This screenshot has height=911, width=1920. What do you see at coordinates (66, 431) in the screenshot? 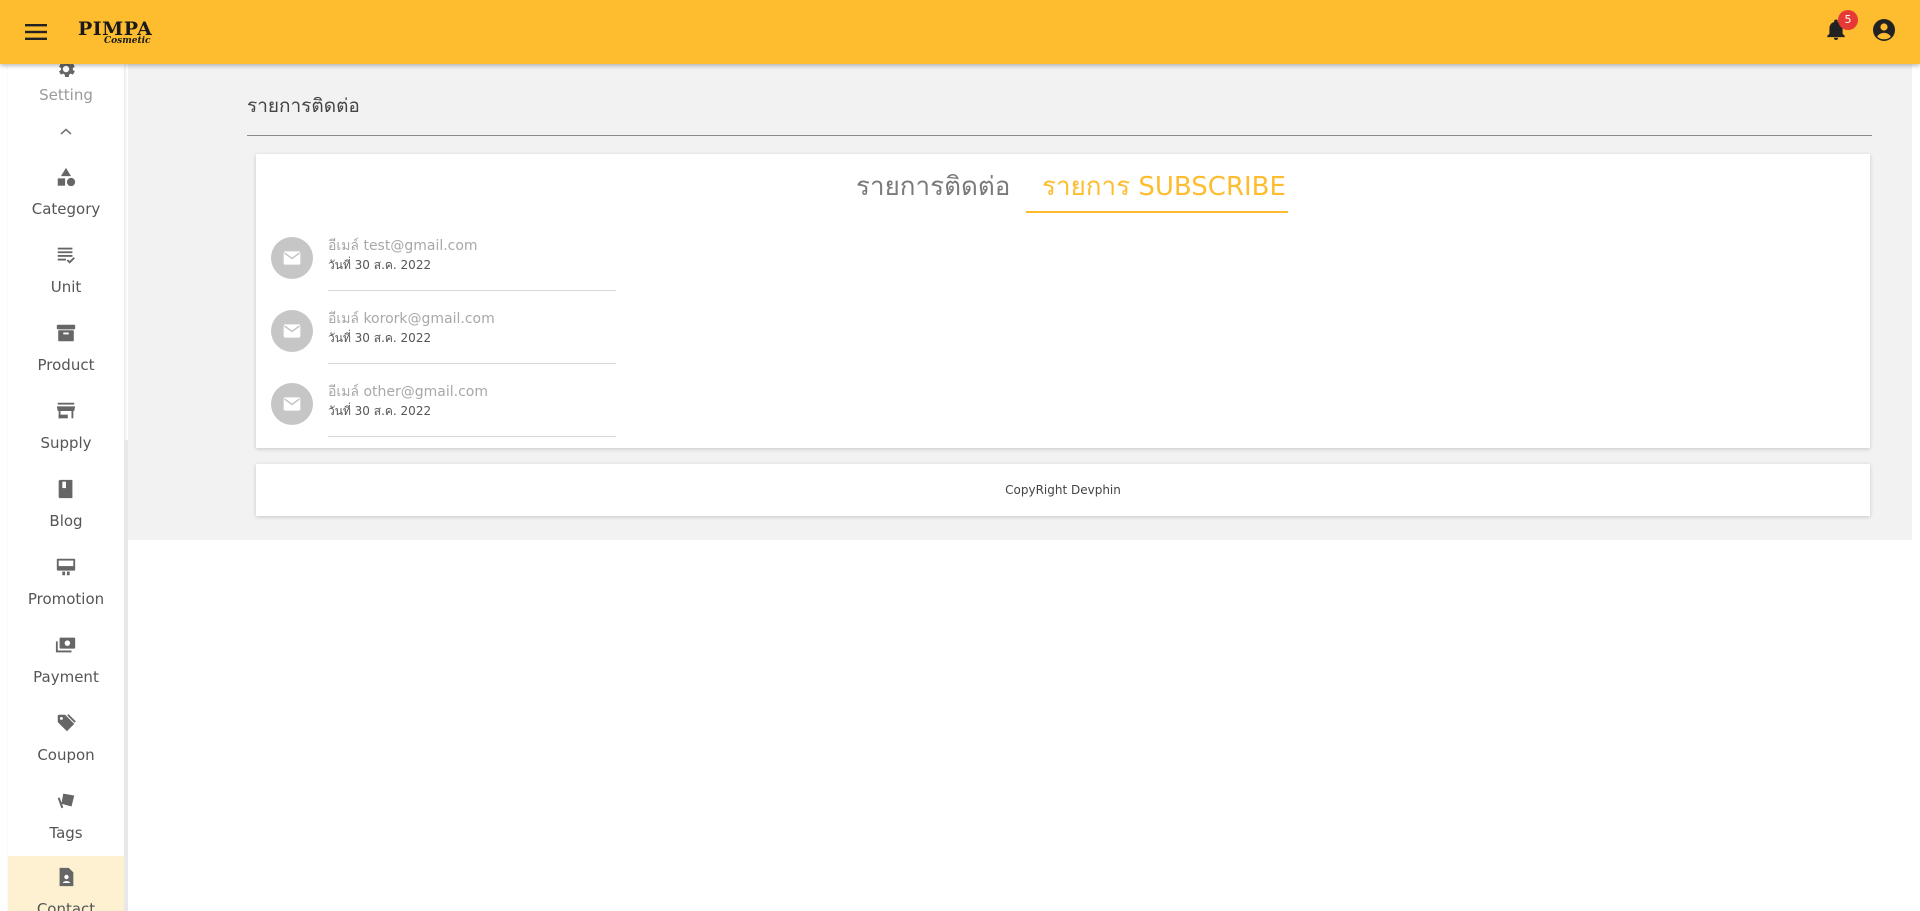
I see `sidebar-item-supply: Supply` at bounding box center [66, 431].